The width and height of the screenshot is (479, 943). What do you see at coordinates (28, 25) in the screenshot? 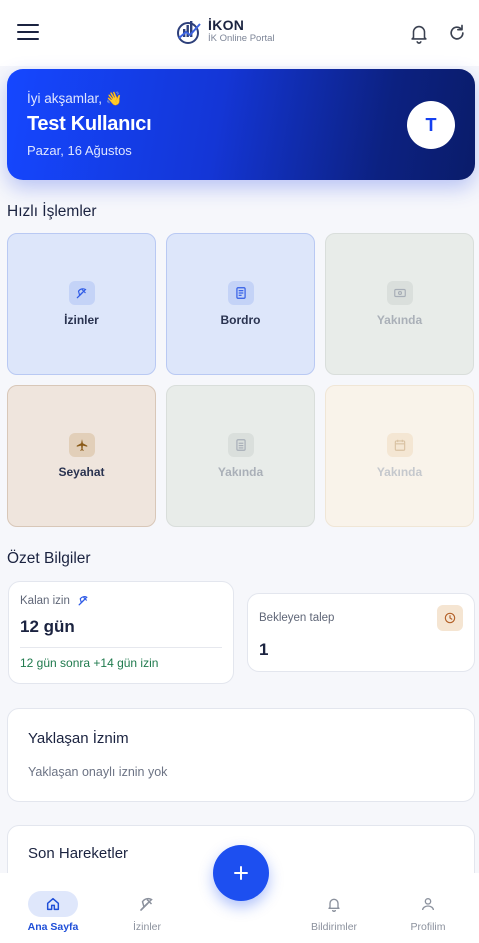
I see `hamburger-icon` at bounding box center [28, 25].